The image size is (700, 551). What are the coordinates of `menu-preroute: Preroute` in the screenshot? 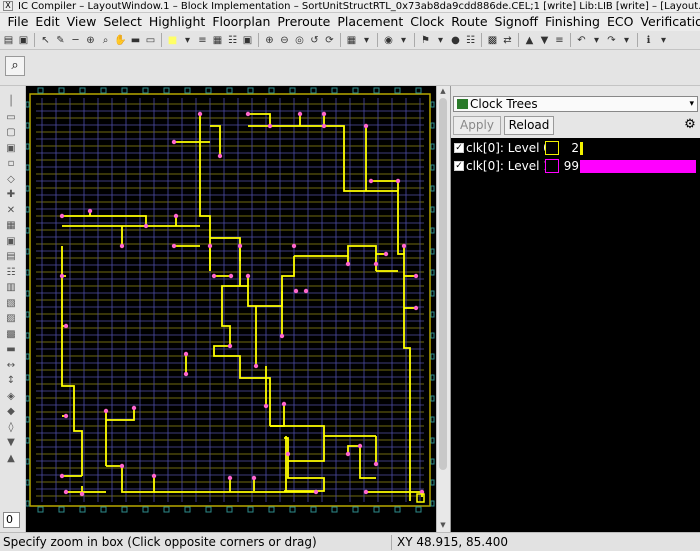 It's located at (304, 22).